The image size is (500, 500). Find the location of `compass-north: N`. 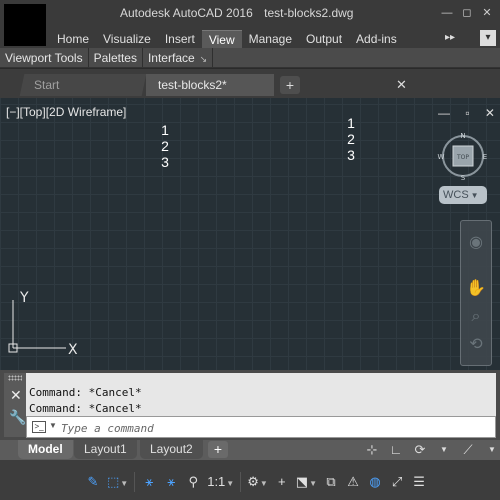

compass-north: N is located at coordinates (462, 136).